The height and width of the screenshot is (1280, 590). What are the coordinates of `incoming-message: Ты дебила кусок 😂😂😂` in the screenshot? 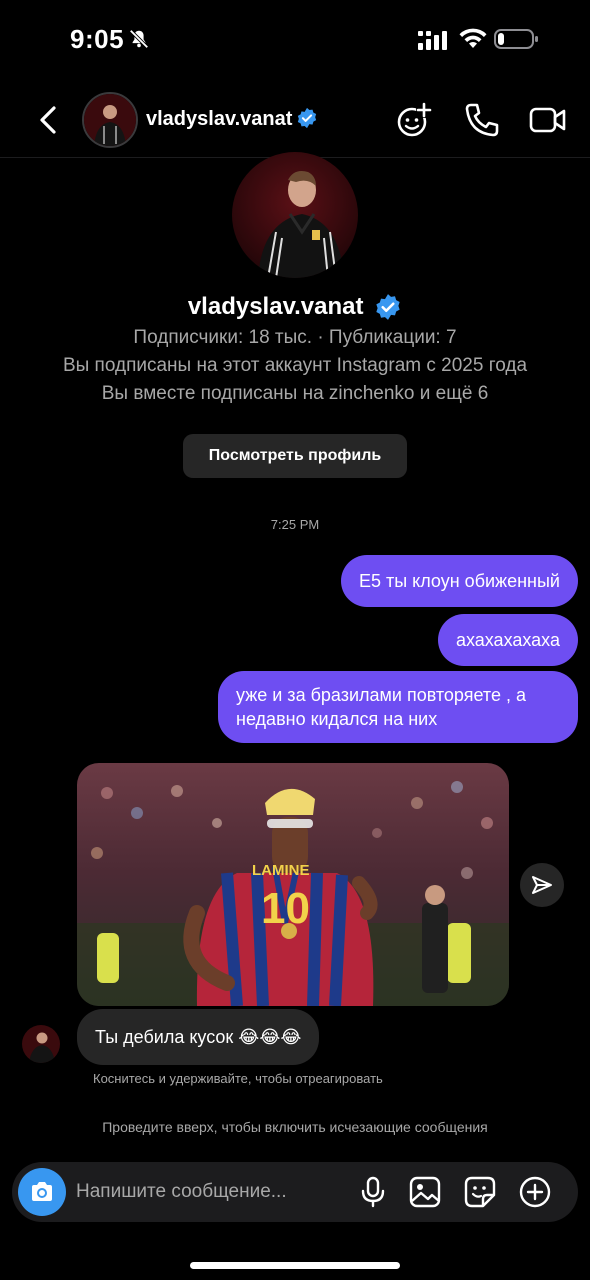 It's located at (198, 1037).